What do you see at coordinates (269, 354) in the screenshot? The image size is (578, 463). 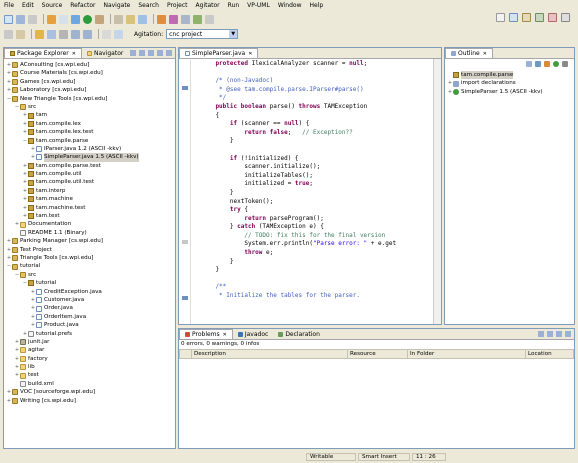 I see `column-header-description: Description` at bounding box center [269, 354].